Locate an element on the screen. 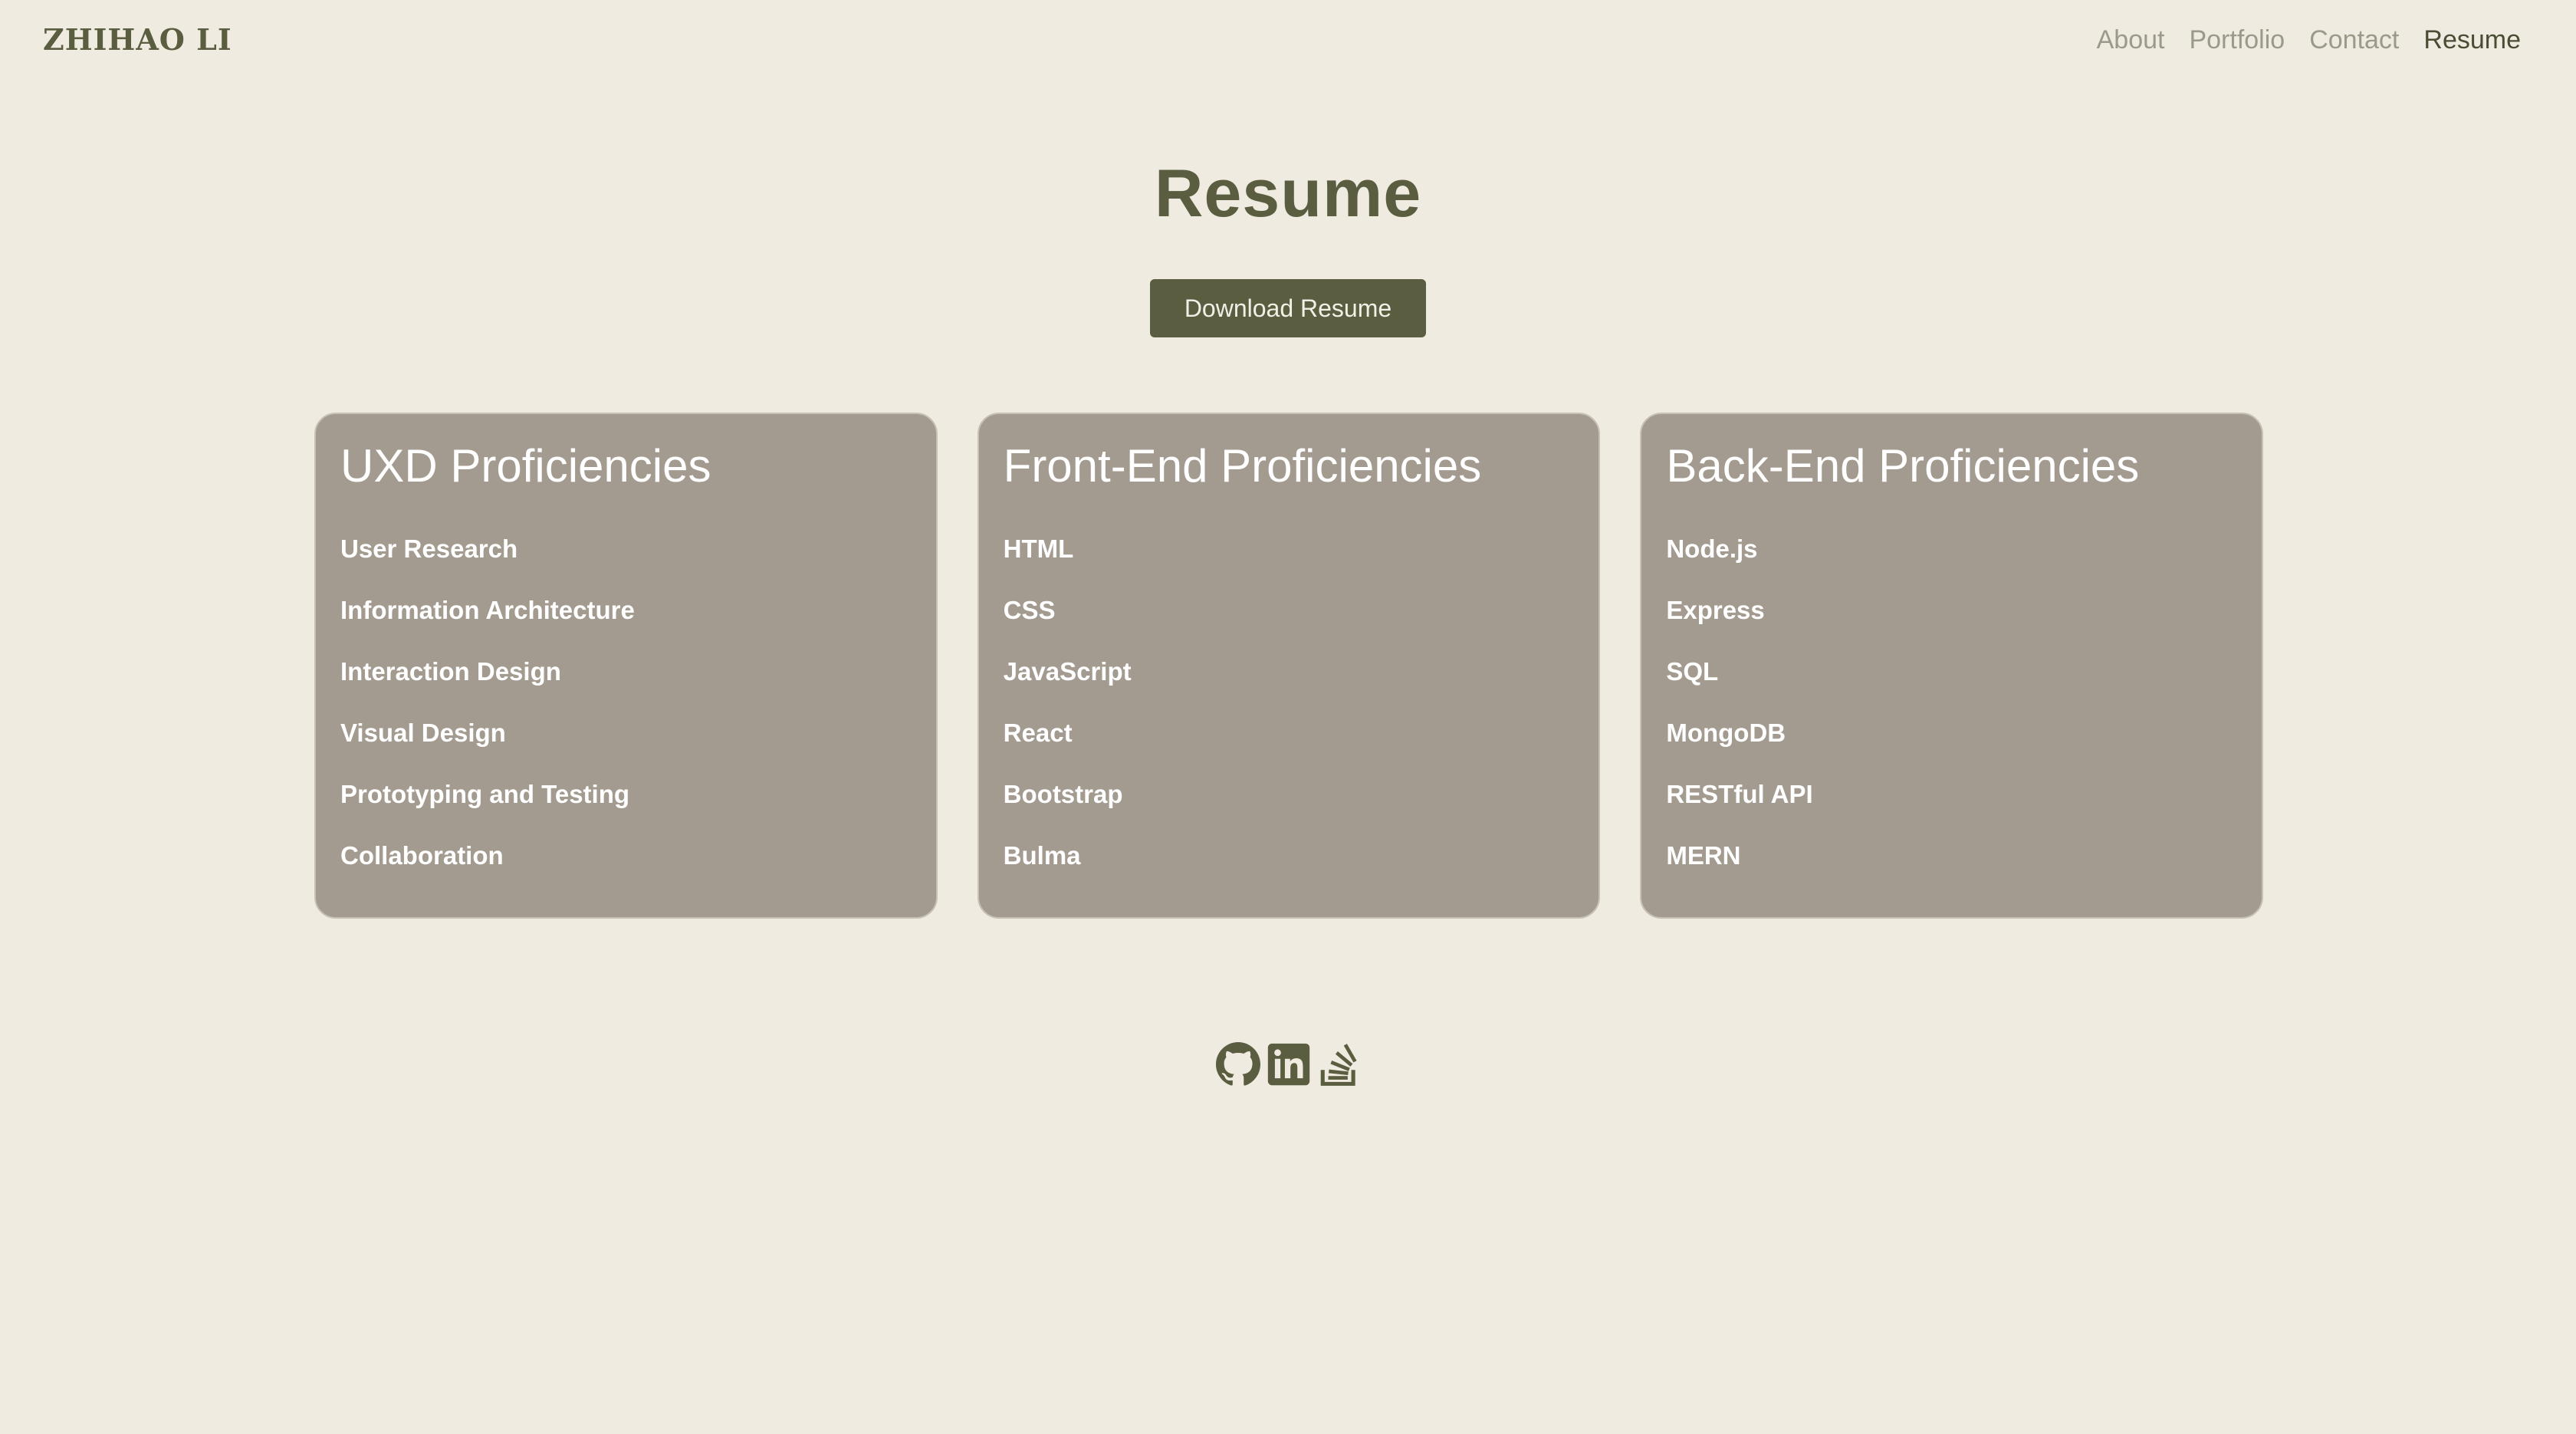  list-item: Express is located at coordinates (1716, 610).